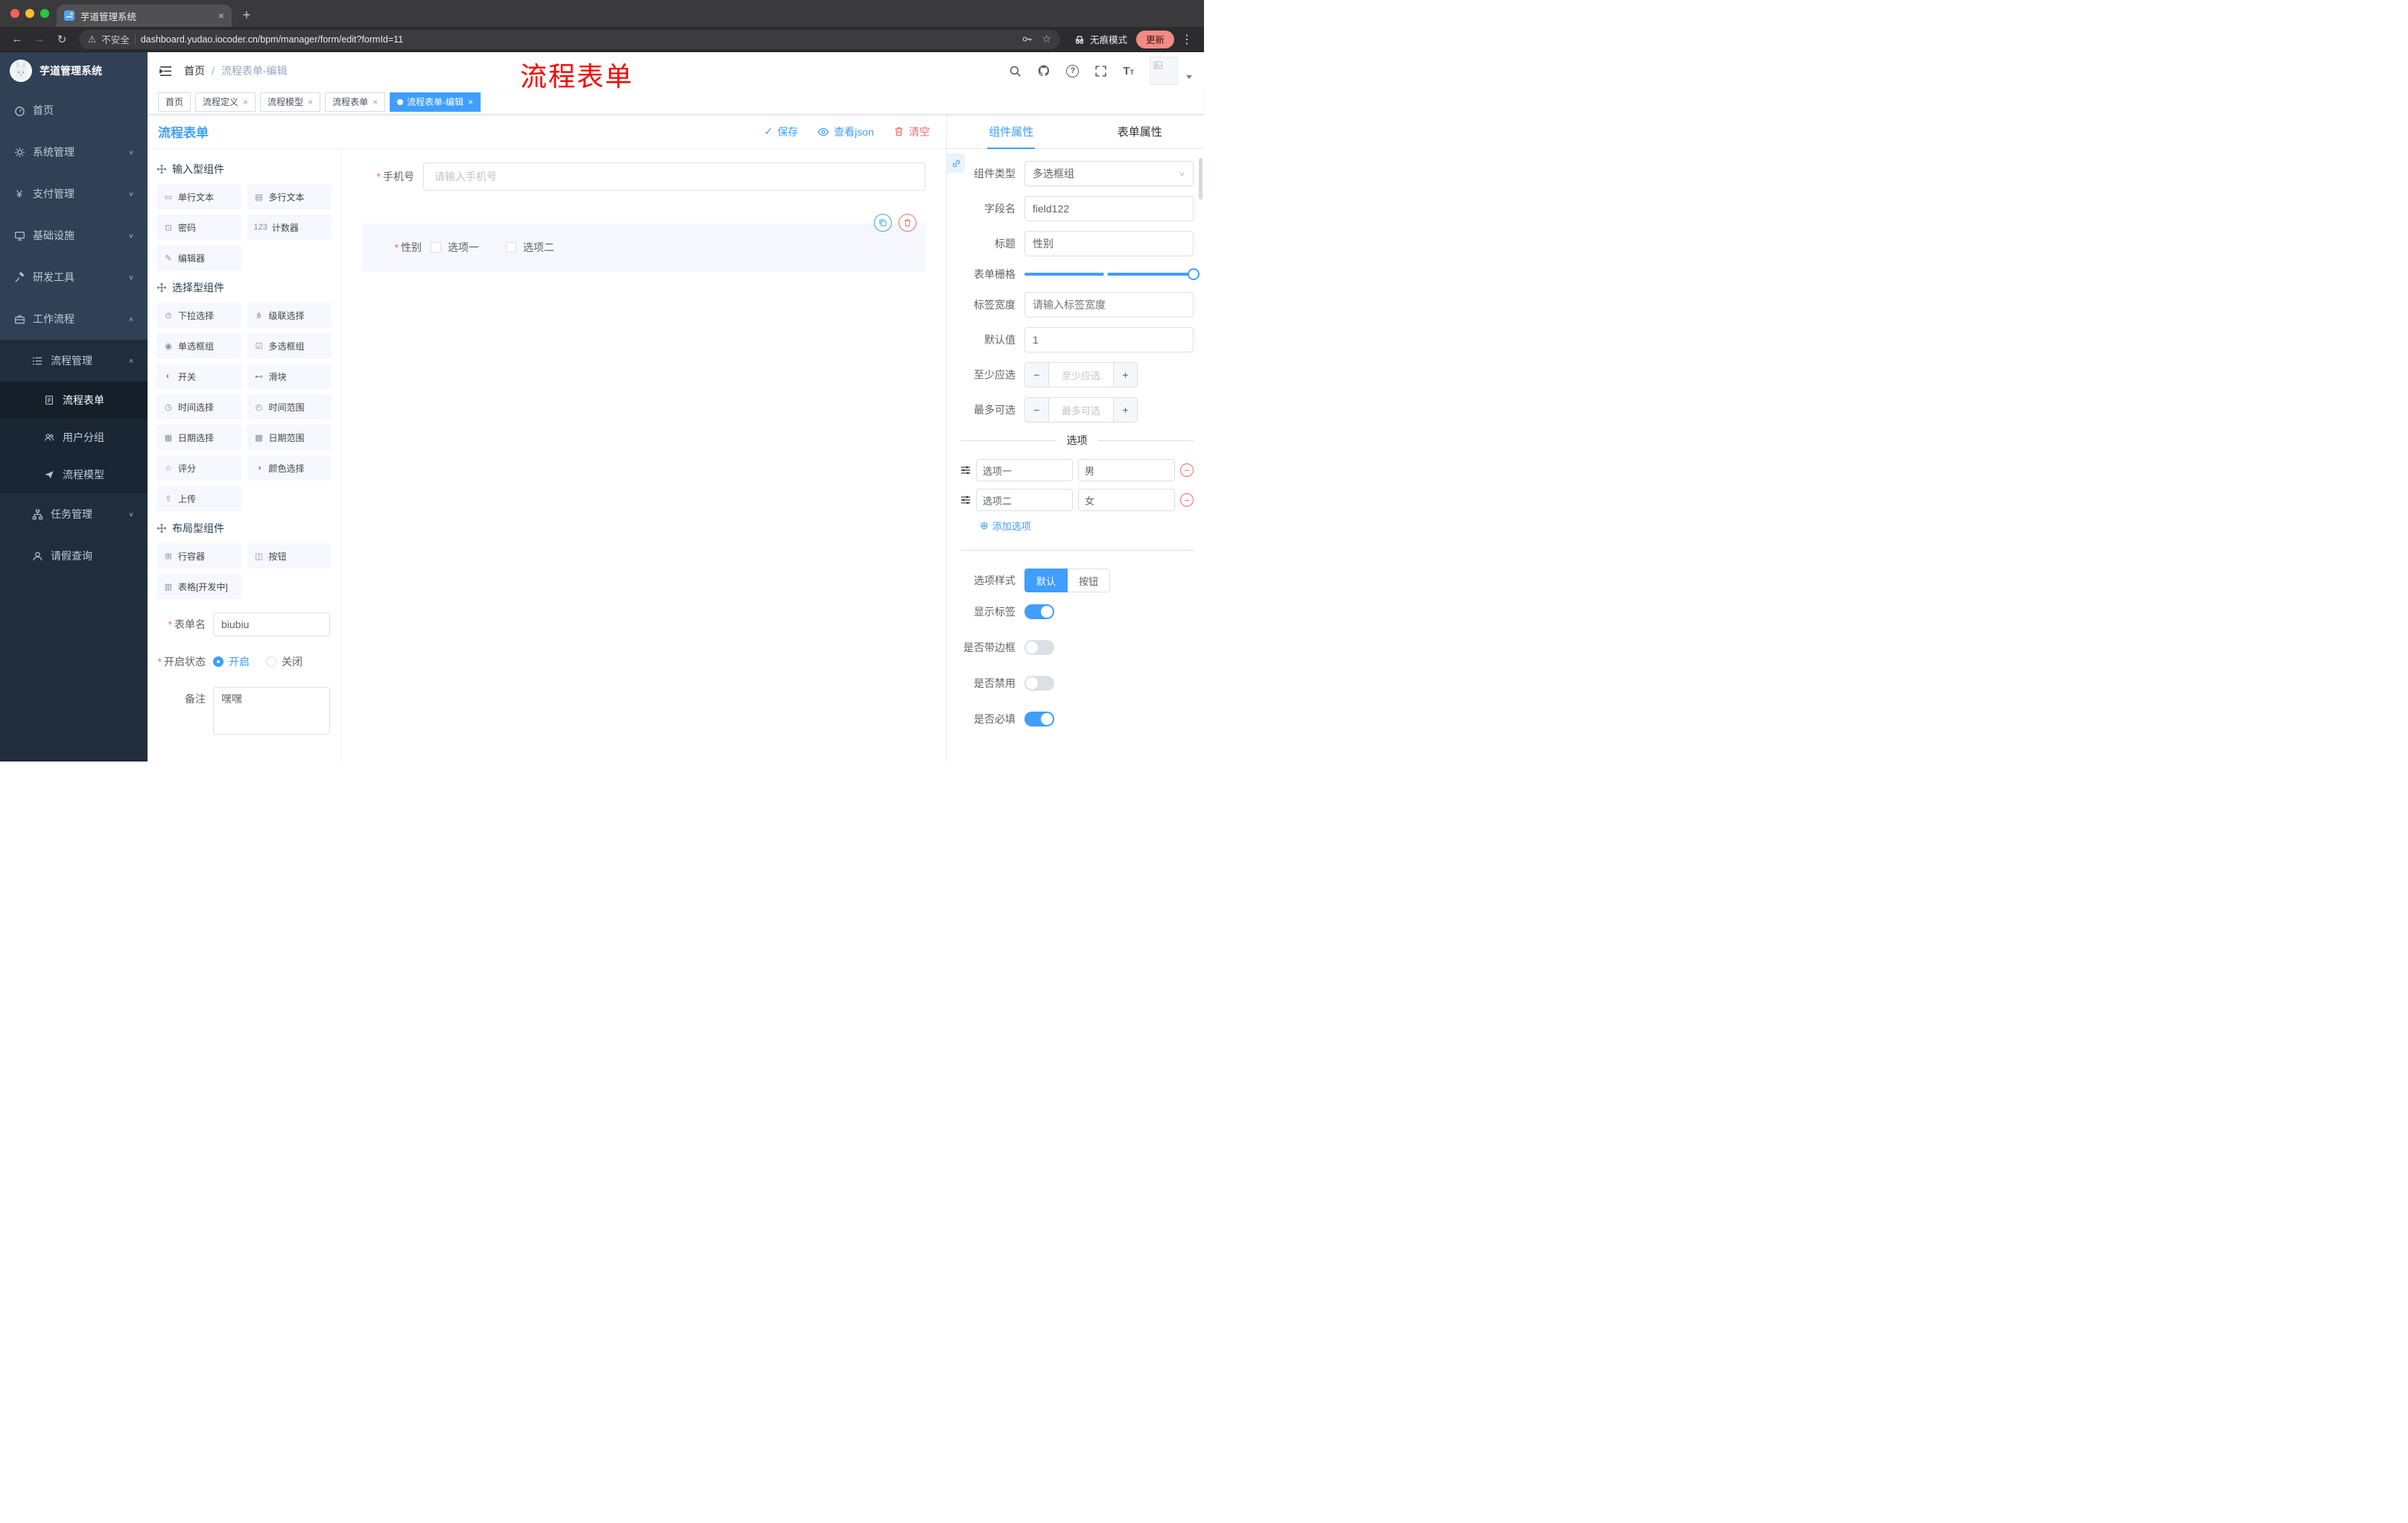 The width and height of the screenshot is (2408, 1523). What do you see at coordinates (1201, 179) in the screenshot?
I see `scrollbar-thumb` at bounding box center [1201, 179].